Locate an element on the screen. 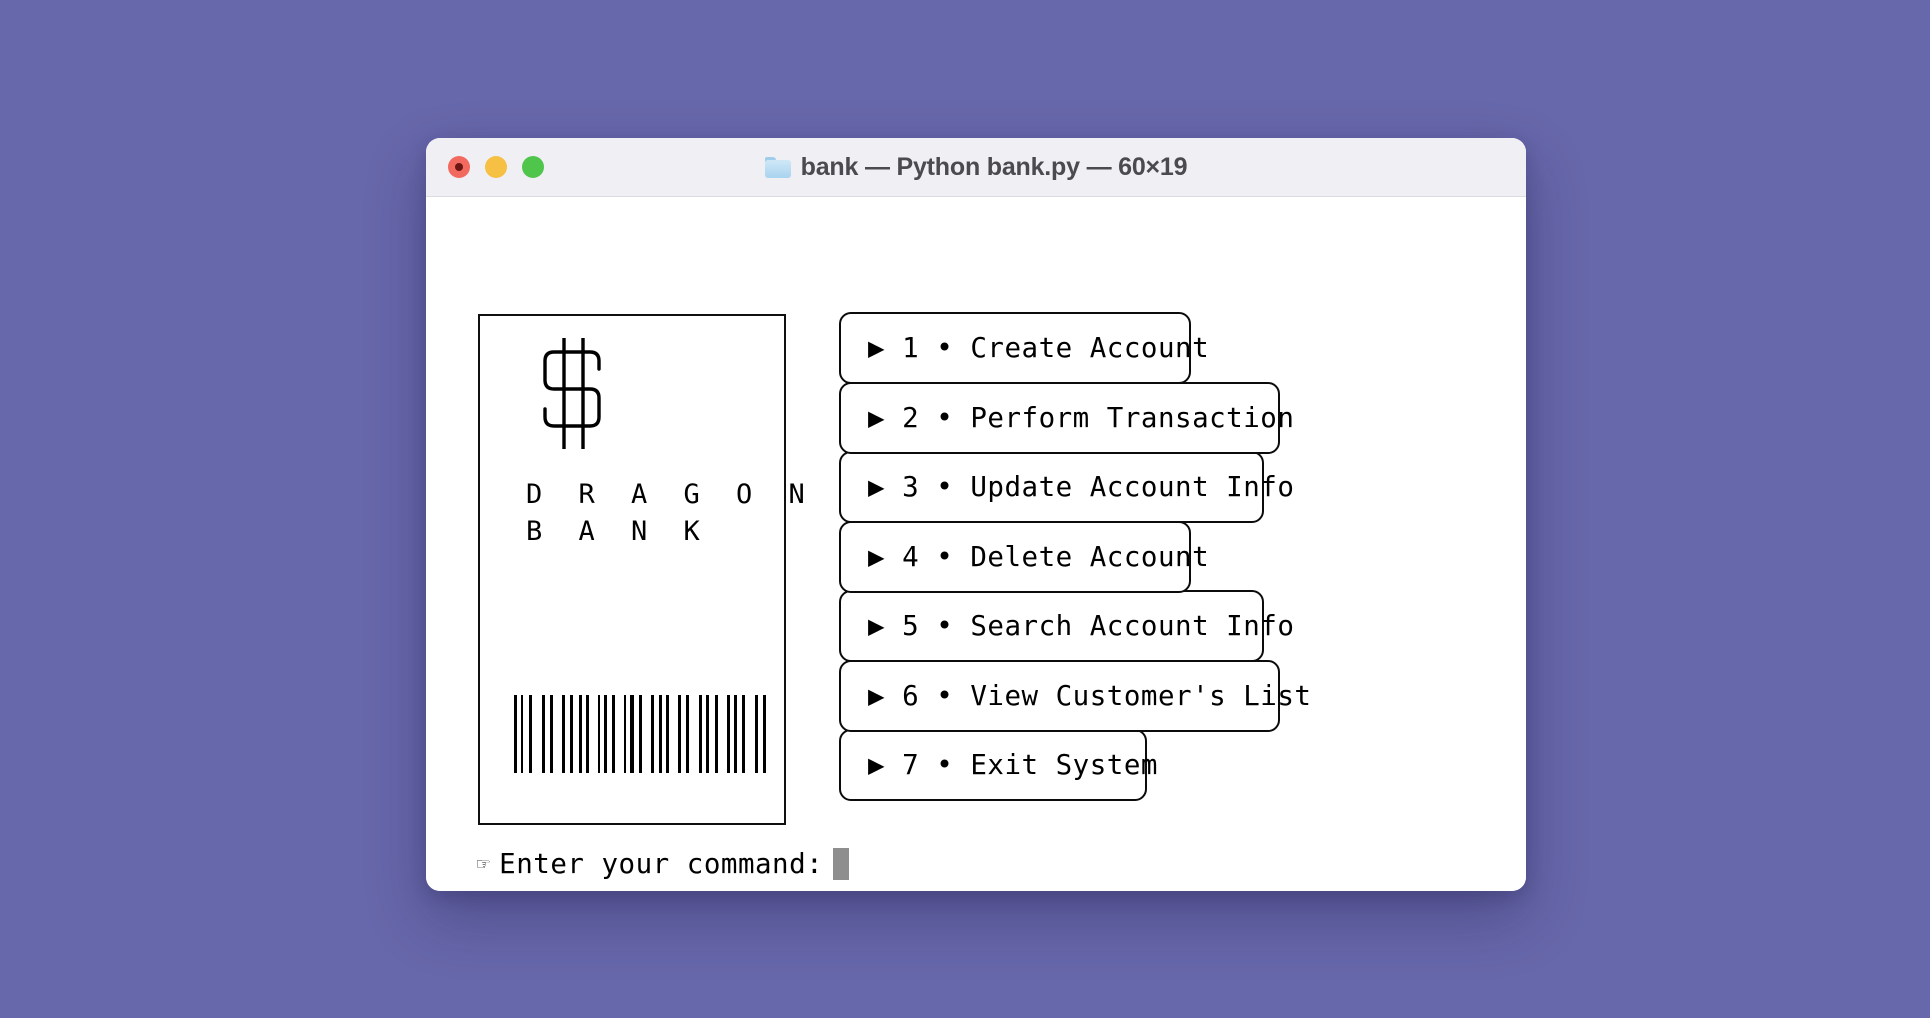  minimize-button is located at coordinates (496, 167).